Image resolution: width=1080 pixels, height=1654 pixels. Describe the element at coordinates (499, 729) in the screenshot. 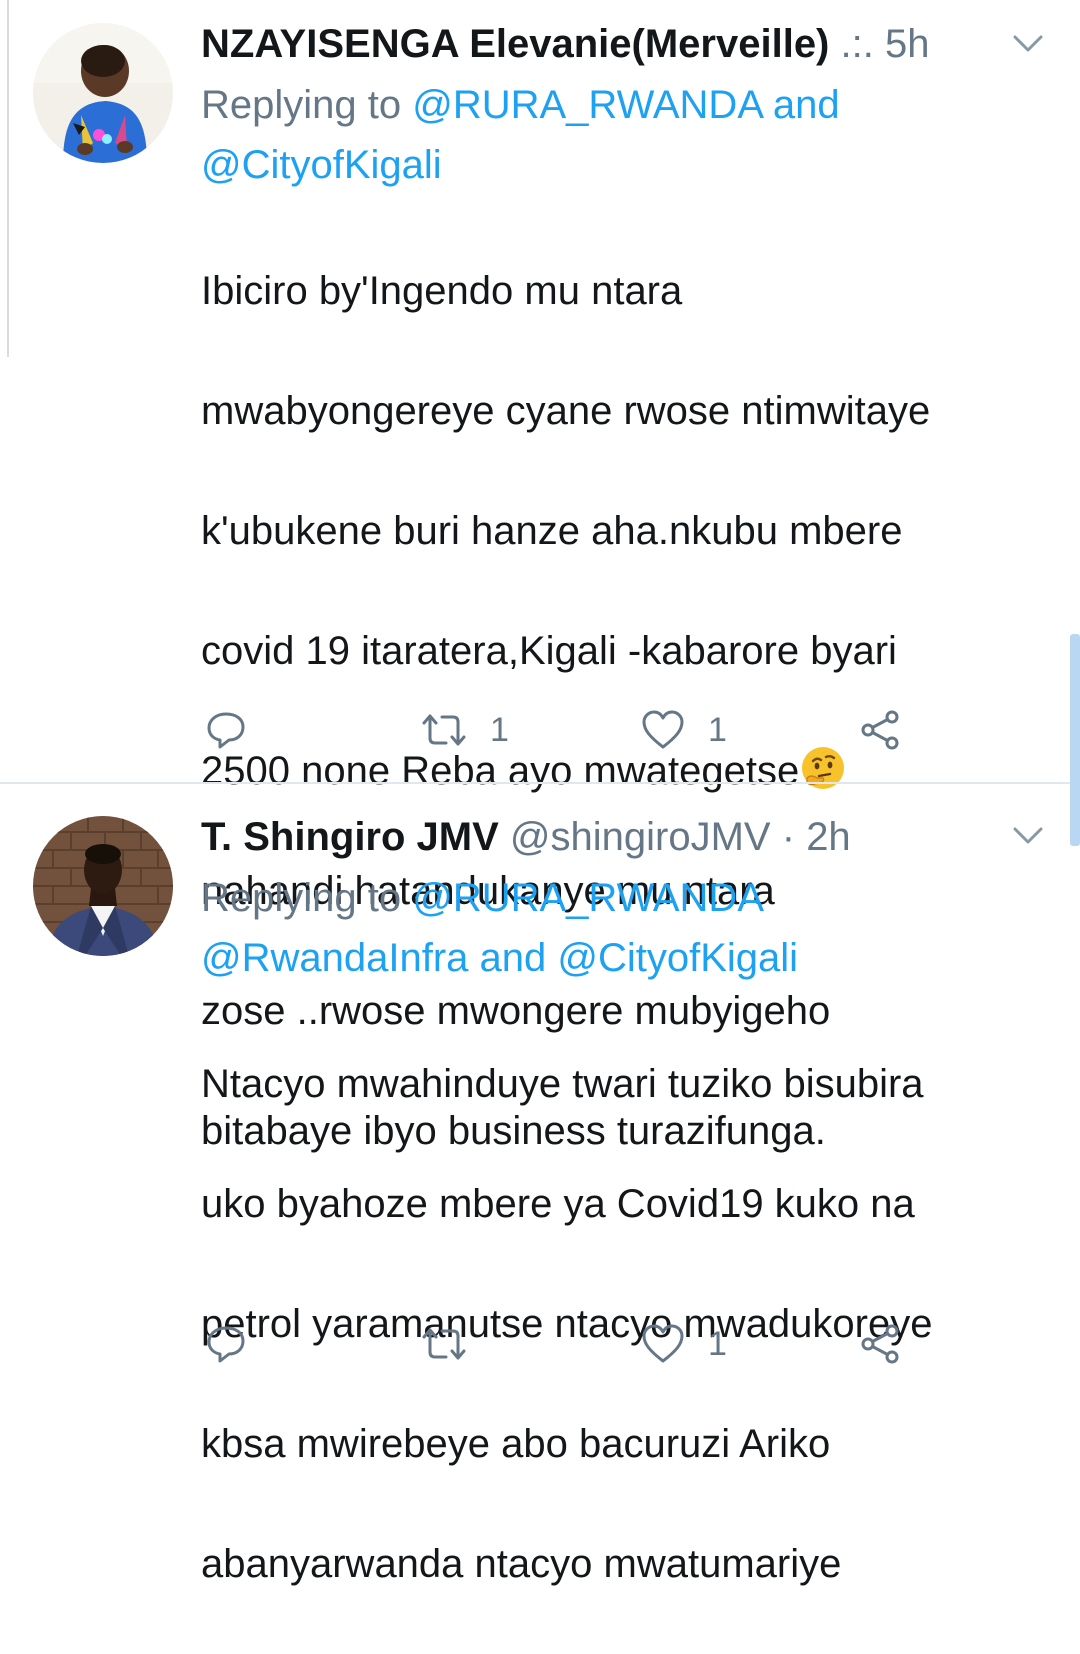

I see `retweet-count: 1` at that location.